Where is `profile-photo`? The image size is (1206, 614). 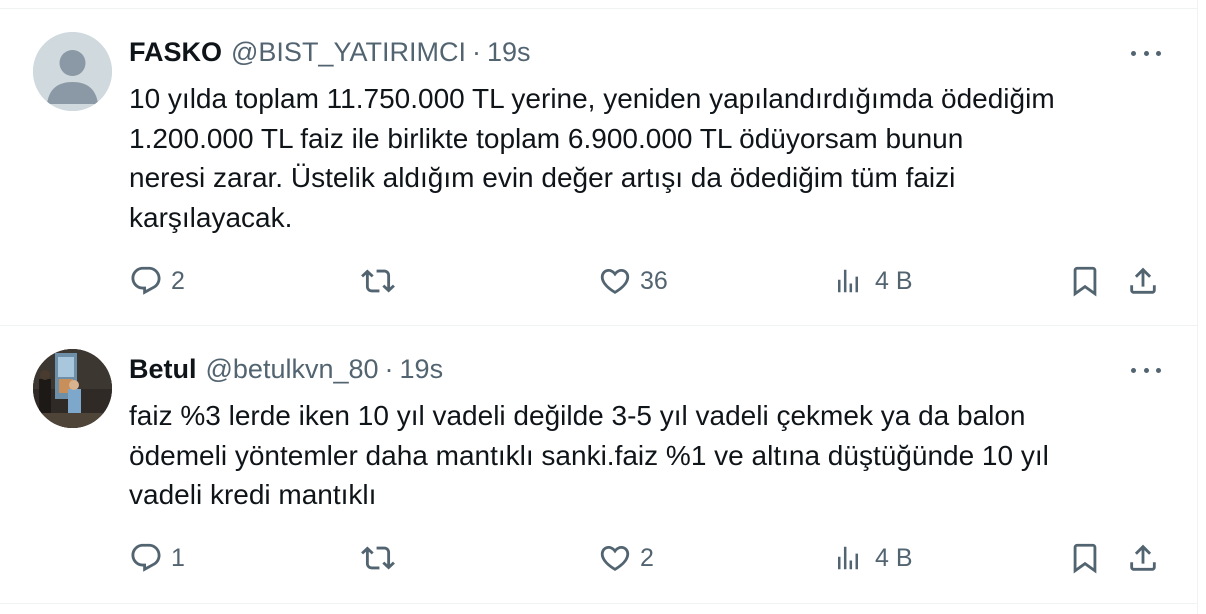
profile-photo is located at coordinates (72, 388).